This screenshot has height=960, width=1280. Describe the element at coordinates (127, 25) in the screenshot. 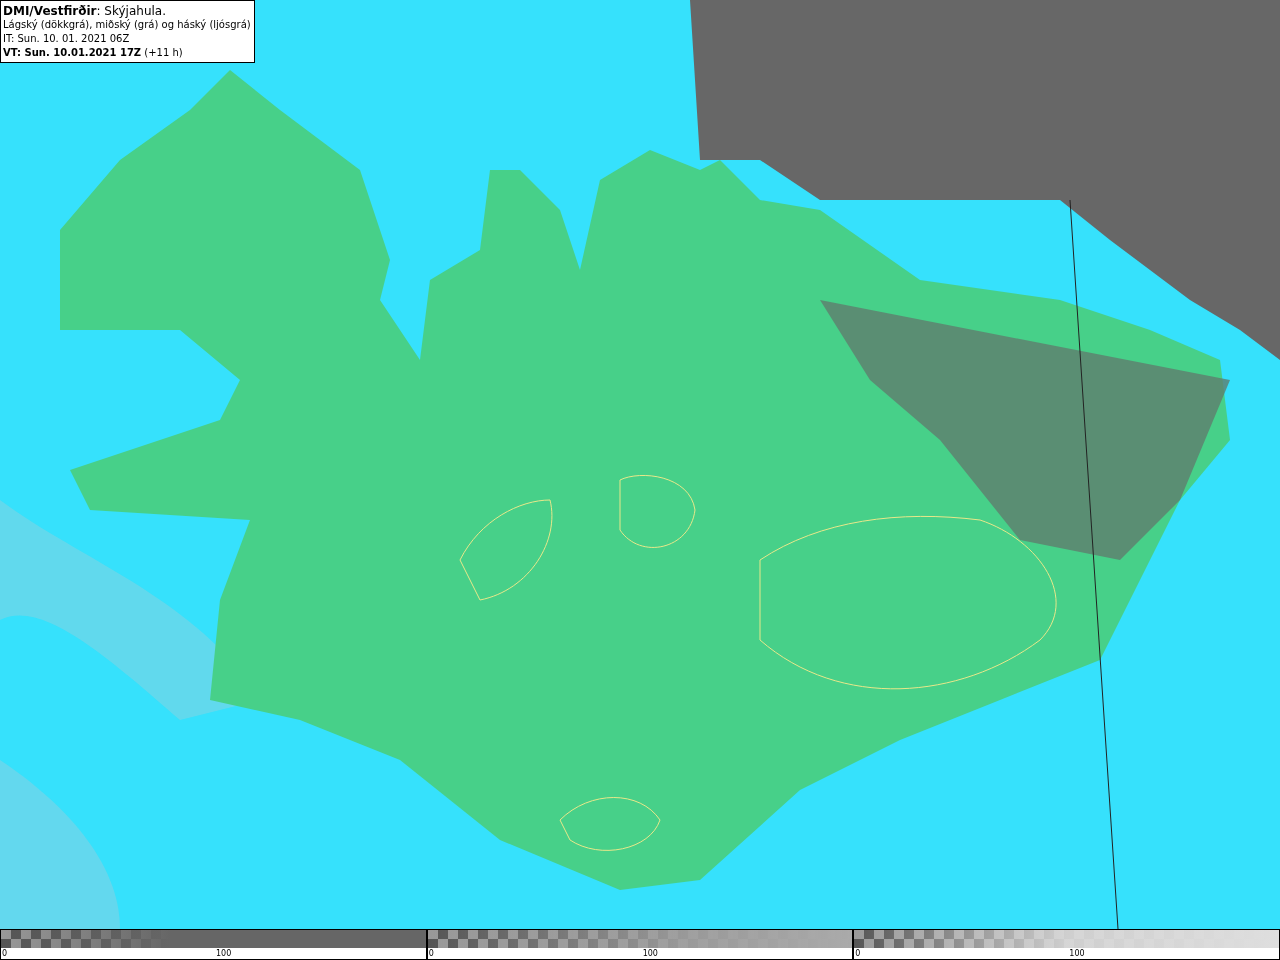

I see `legend-text: Lágský (dökkgrá), miðský (grá) og háský (ljósgrá)` at that location.